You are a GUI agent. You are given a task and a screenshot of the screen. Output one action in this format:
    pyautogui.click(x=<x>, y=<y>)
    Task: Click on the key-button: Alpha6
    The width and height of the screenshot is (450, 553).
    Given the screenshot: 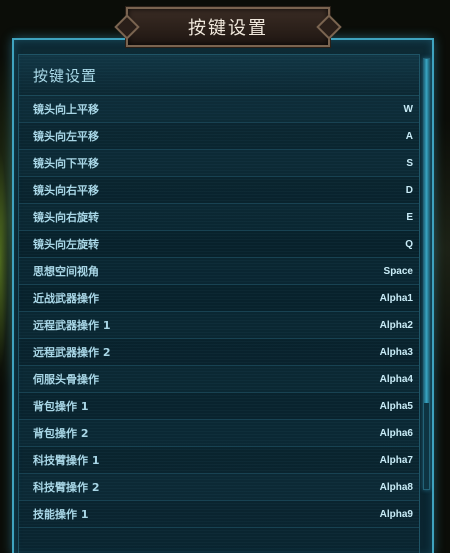 What is the action you would take?
    pyautogui.click(x=396, y=433)
    